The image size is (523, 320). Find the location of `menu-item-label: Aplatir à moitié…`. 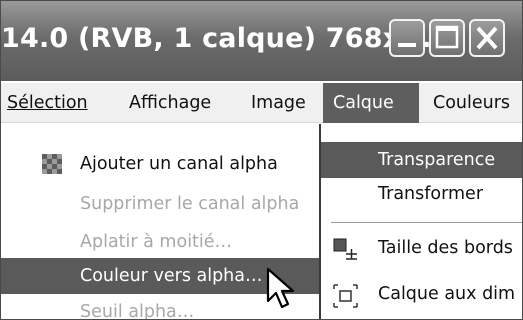

menu-item-label: Aplatir à moitié… is located at coordinates (156, 242).